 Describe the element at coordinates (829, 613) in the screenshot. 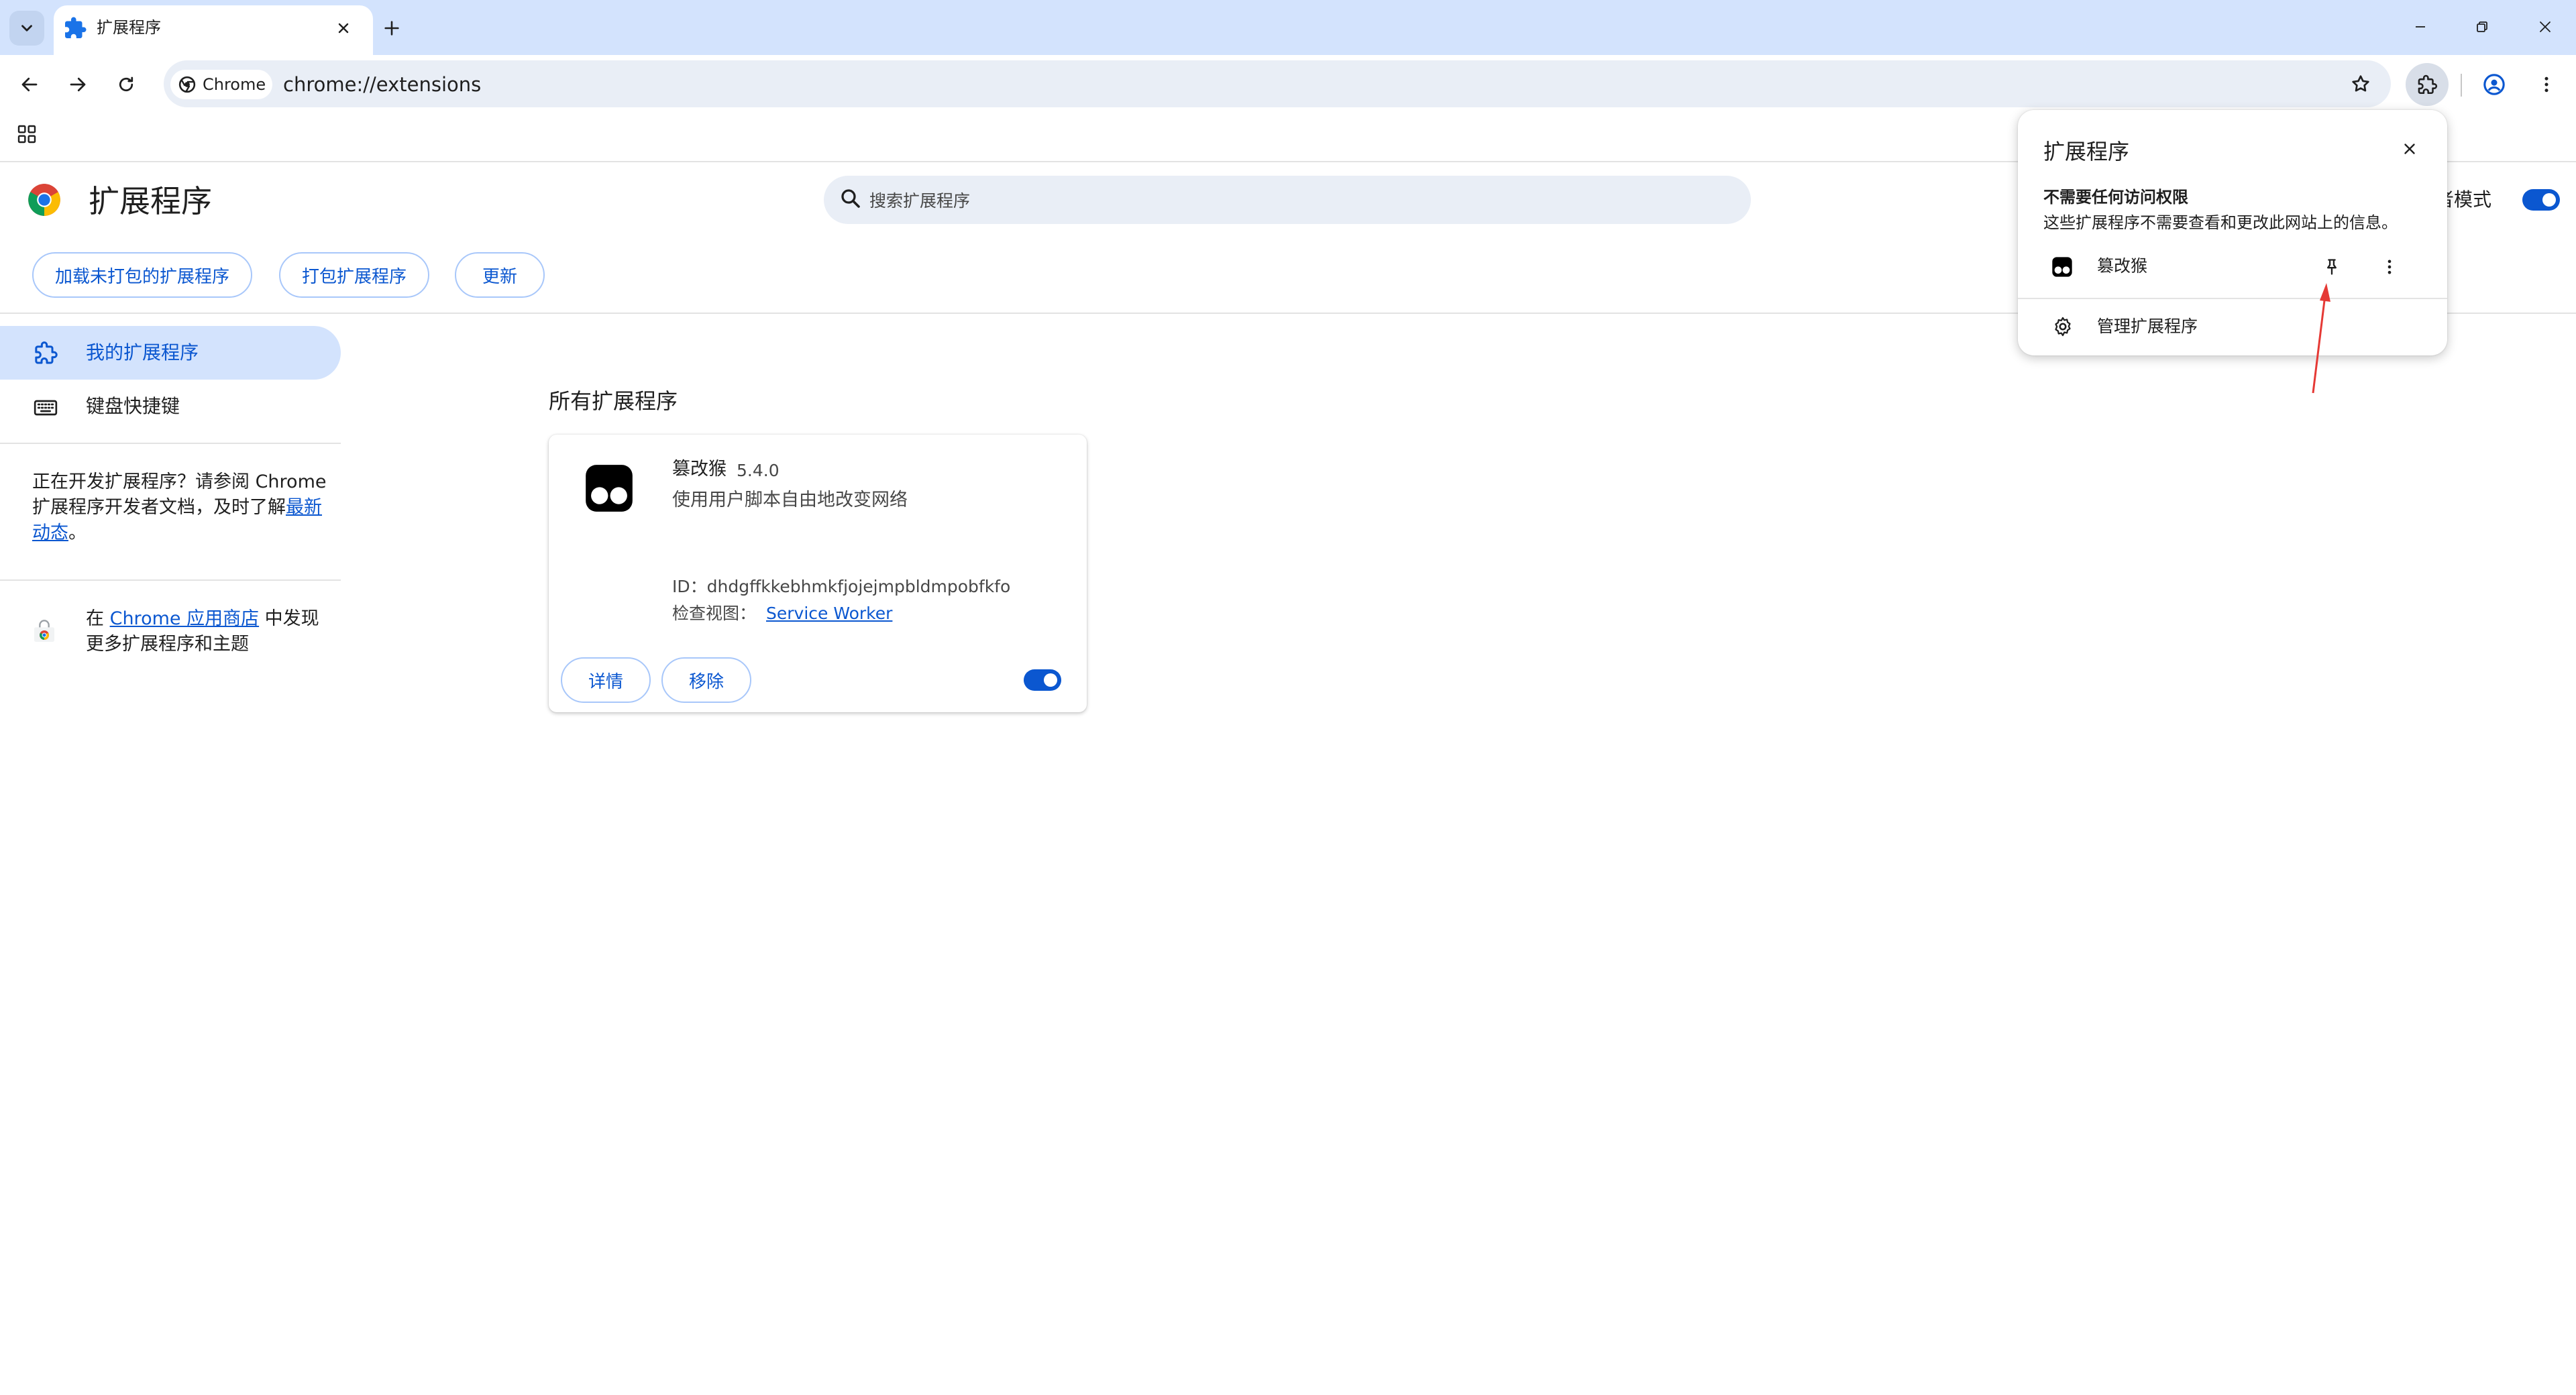

I see `service-worker-link: Service Worker` at that location.